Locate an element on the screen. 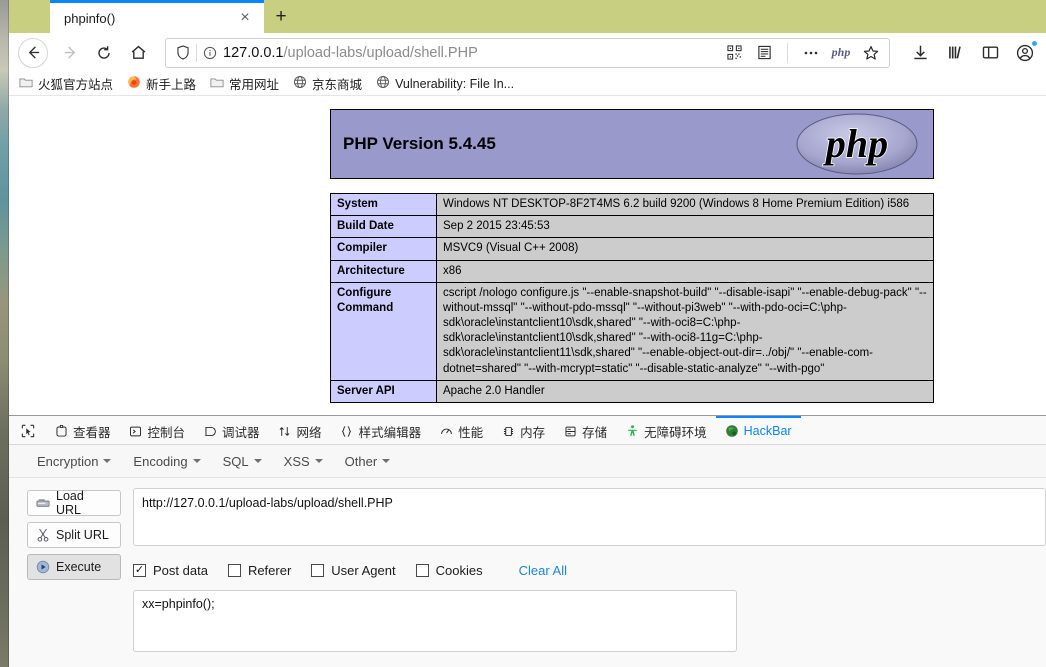  new-tab-button: + is located at coordinates (281, 16).